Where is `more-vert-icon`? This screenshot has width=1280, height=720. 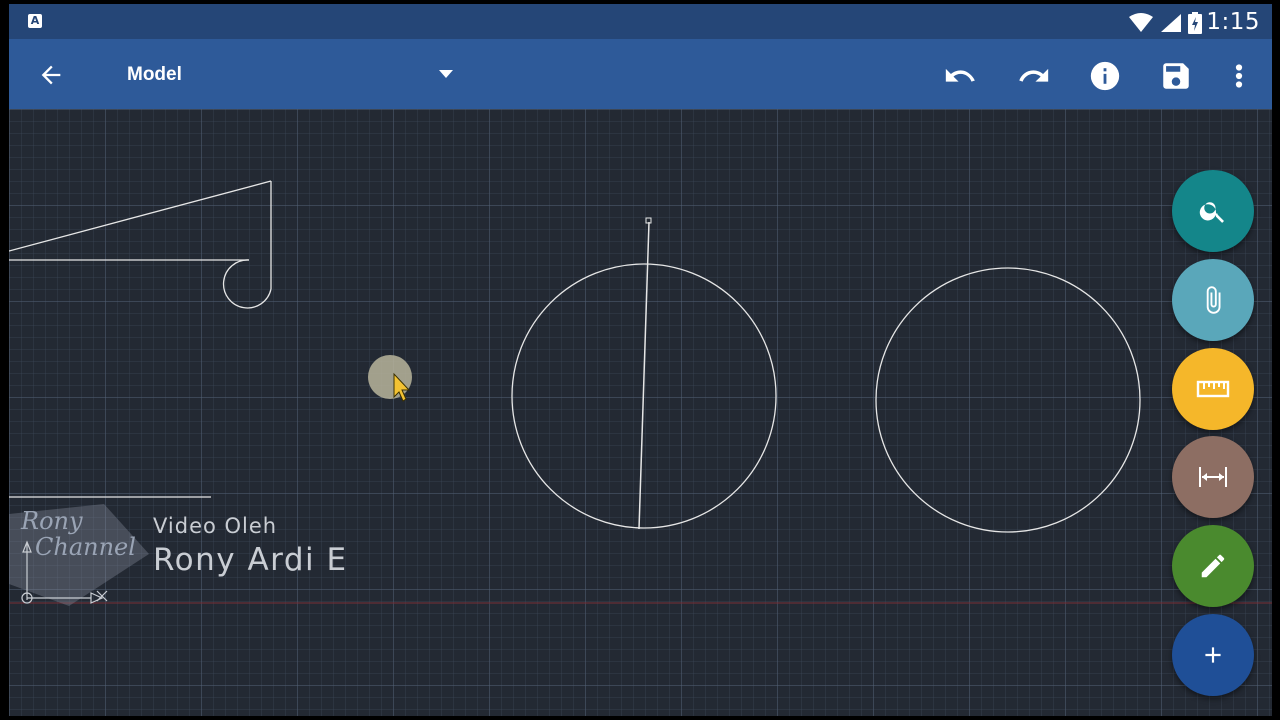
more-vert-icon is located at coordinates (1239, 76).